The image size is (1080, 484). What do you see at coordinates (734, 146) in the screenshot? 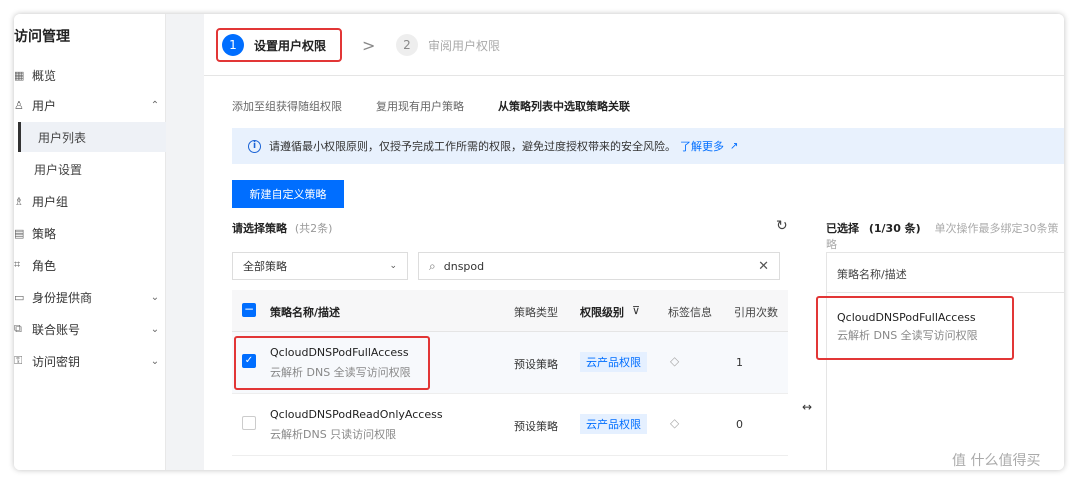
I see `external-link-icon: ↗` at bounding box center [734, 146].